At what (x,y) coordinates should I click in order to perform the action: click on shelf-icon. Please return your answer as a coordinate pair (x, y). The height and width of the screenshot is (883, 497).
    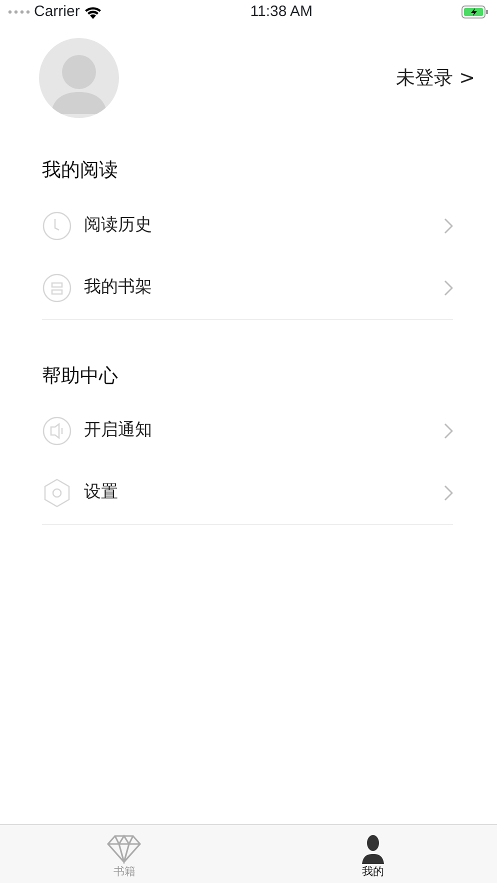
    Looking at the image, I should click on (57, 287).